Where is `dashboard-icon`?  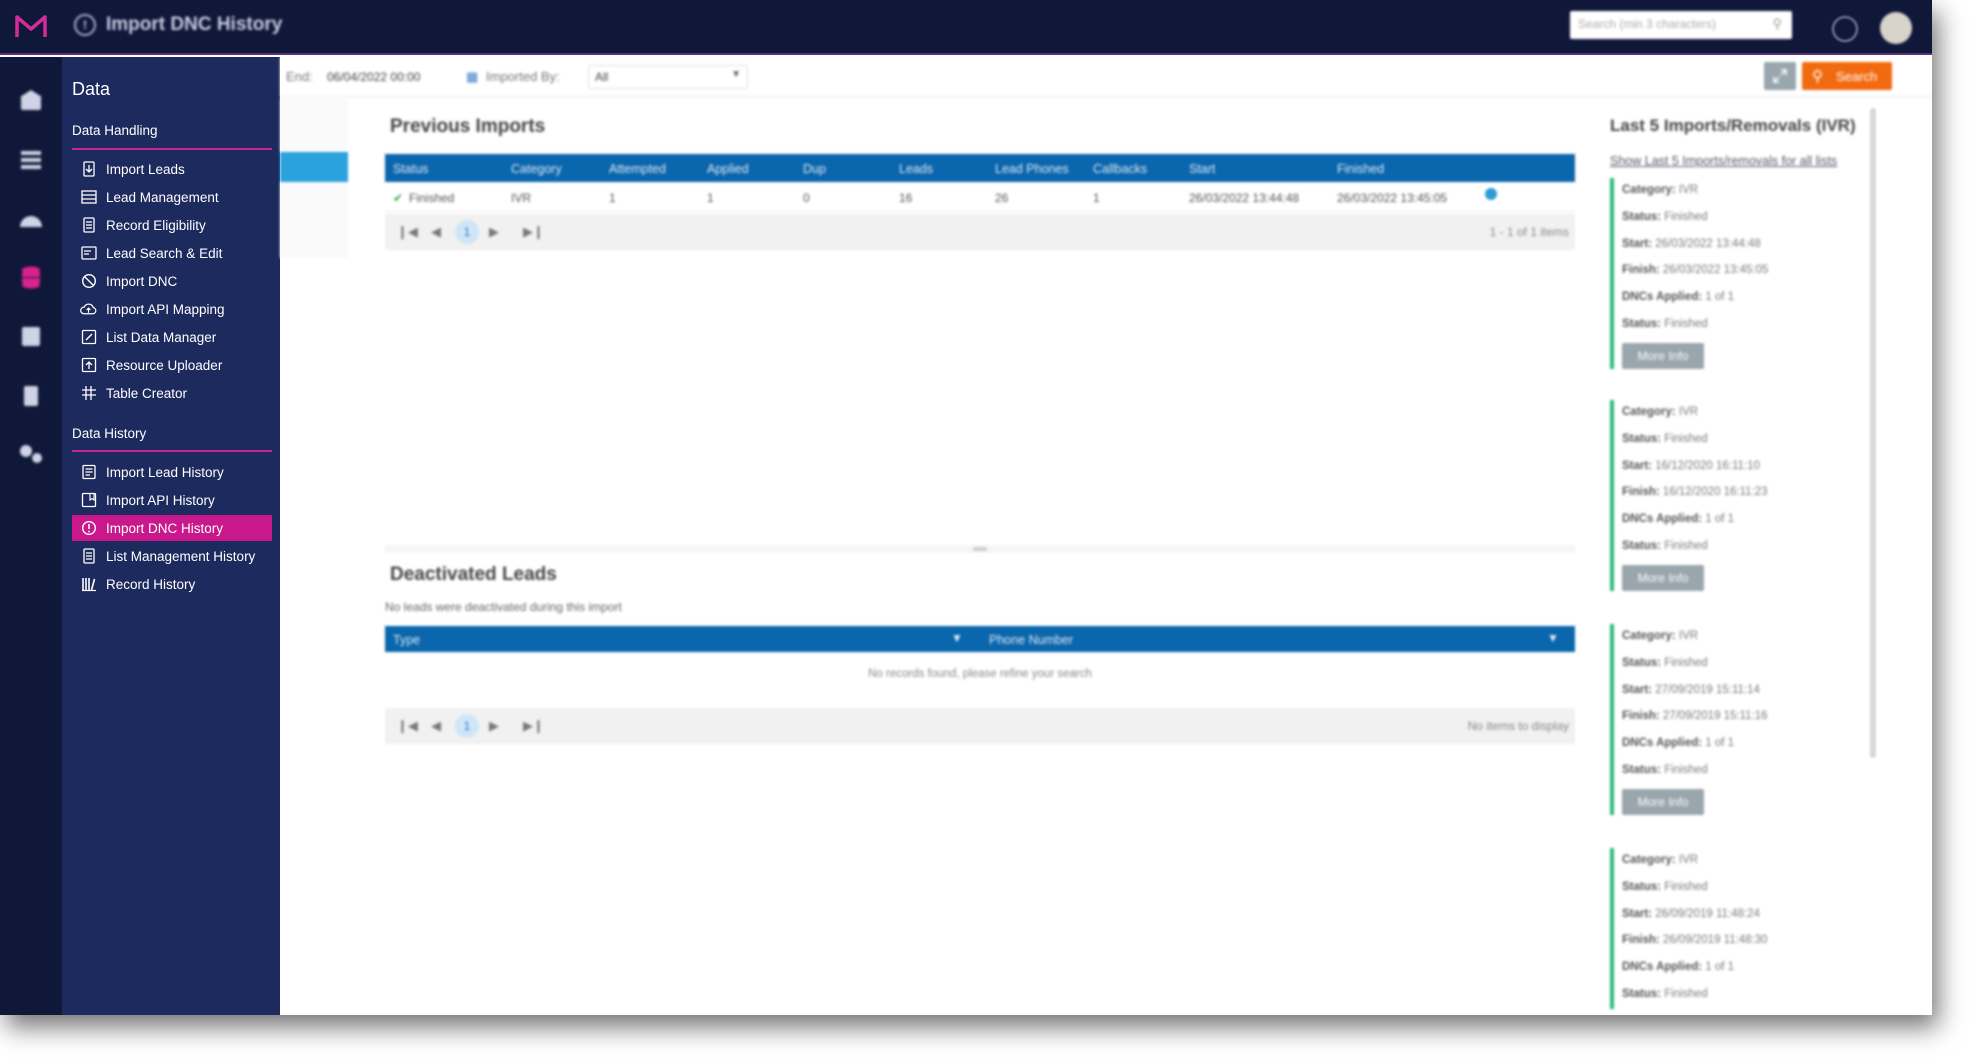 dashboard-icon is located at coordinates (31, 220).